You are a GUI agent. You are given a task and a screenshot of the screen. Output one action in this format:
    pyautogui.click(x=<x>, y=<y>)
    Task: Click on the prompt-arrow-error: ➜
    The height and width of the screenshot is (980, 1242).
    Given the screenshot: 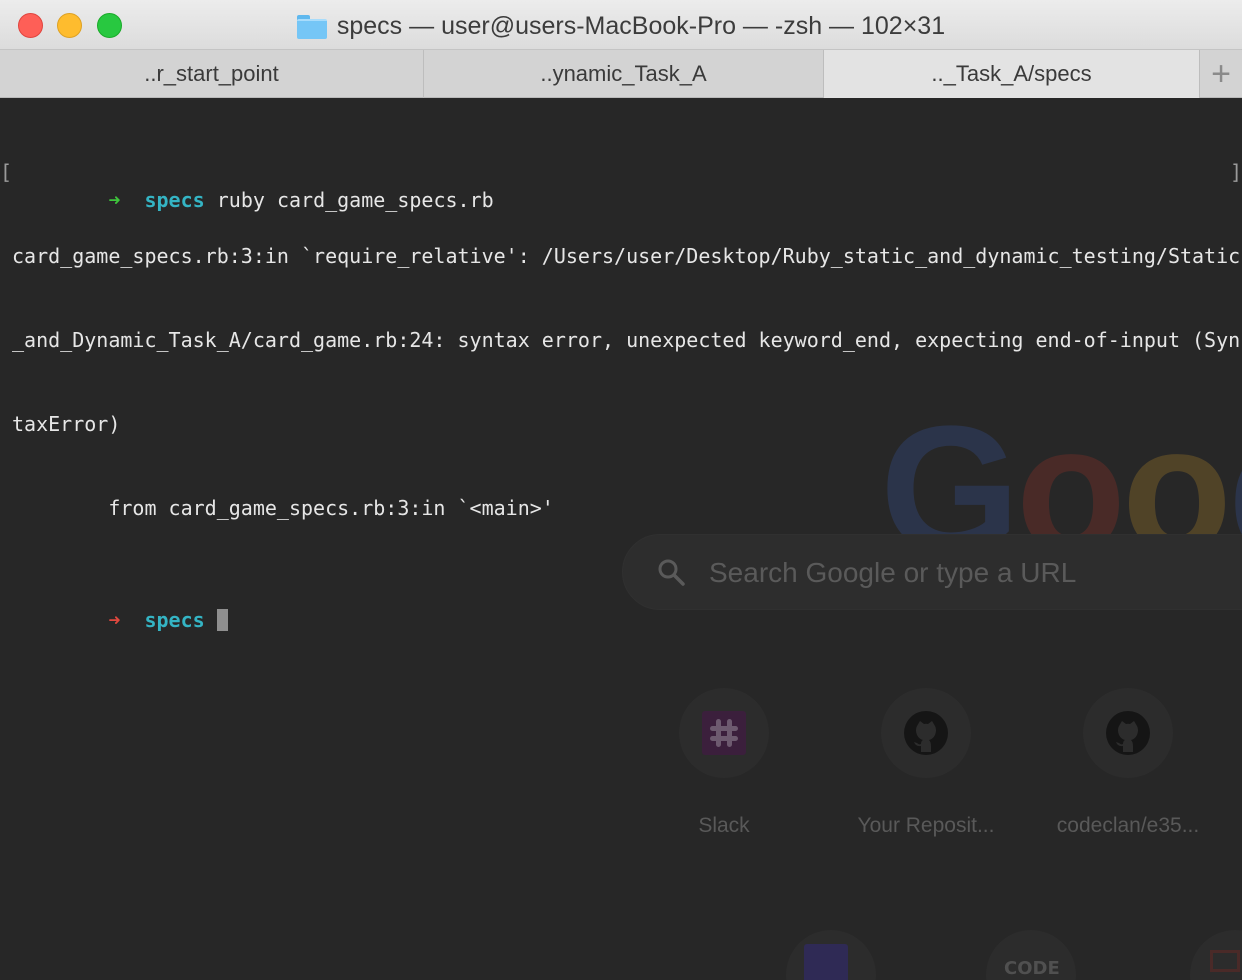 What is the action you would take?
    pyautogui.click(x=114, y=620)
    